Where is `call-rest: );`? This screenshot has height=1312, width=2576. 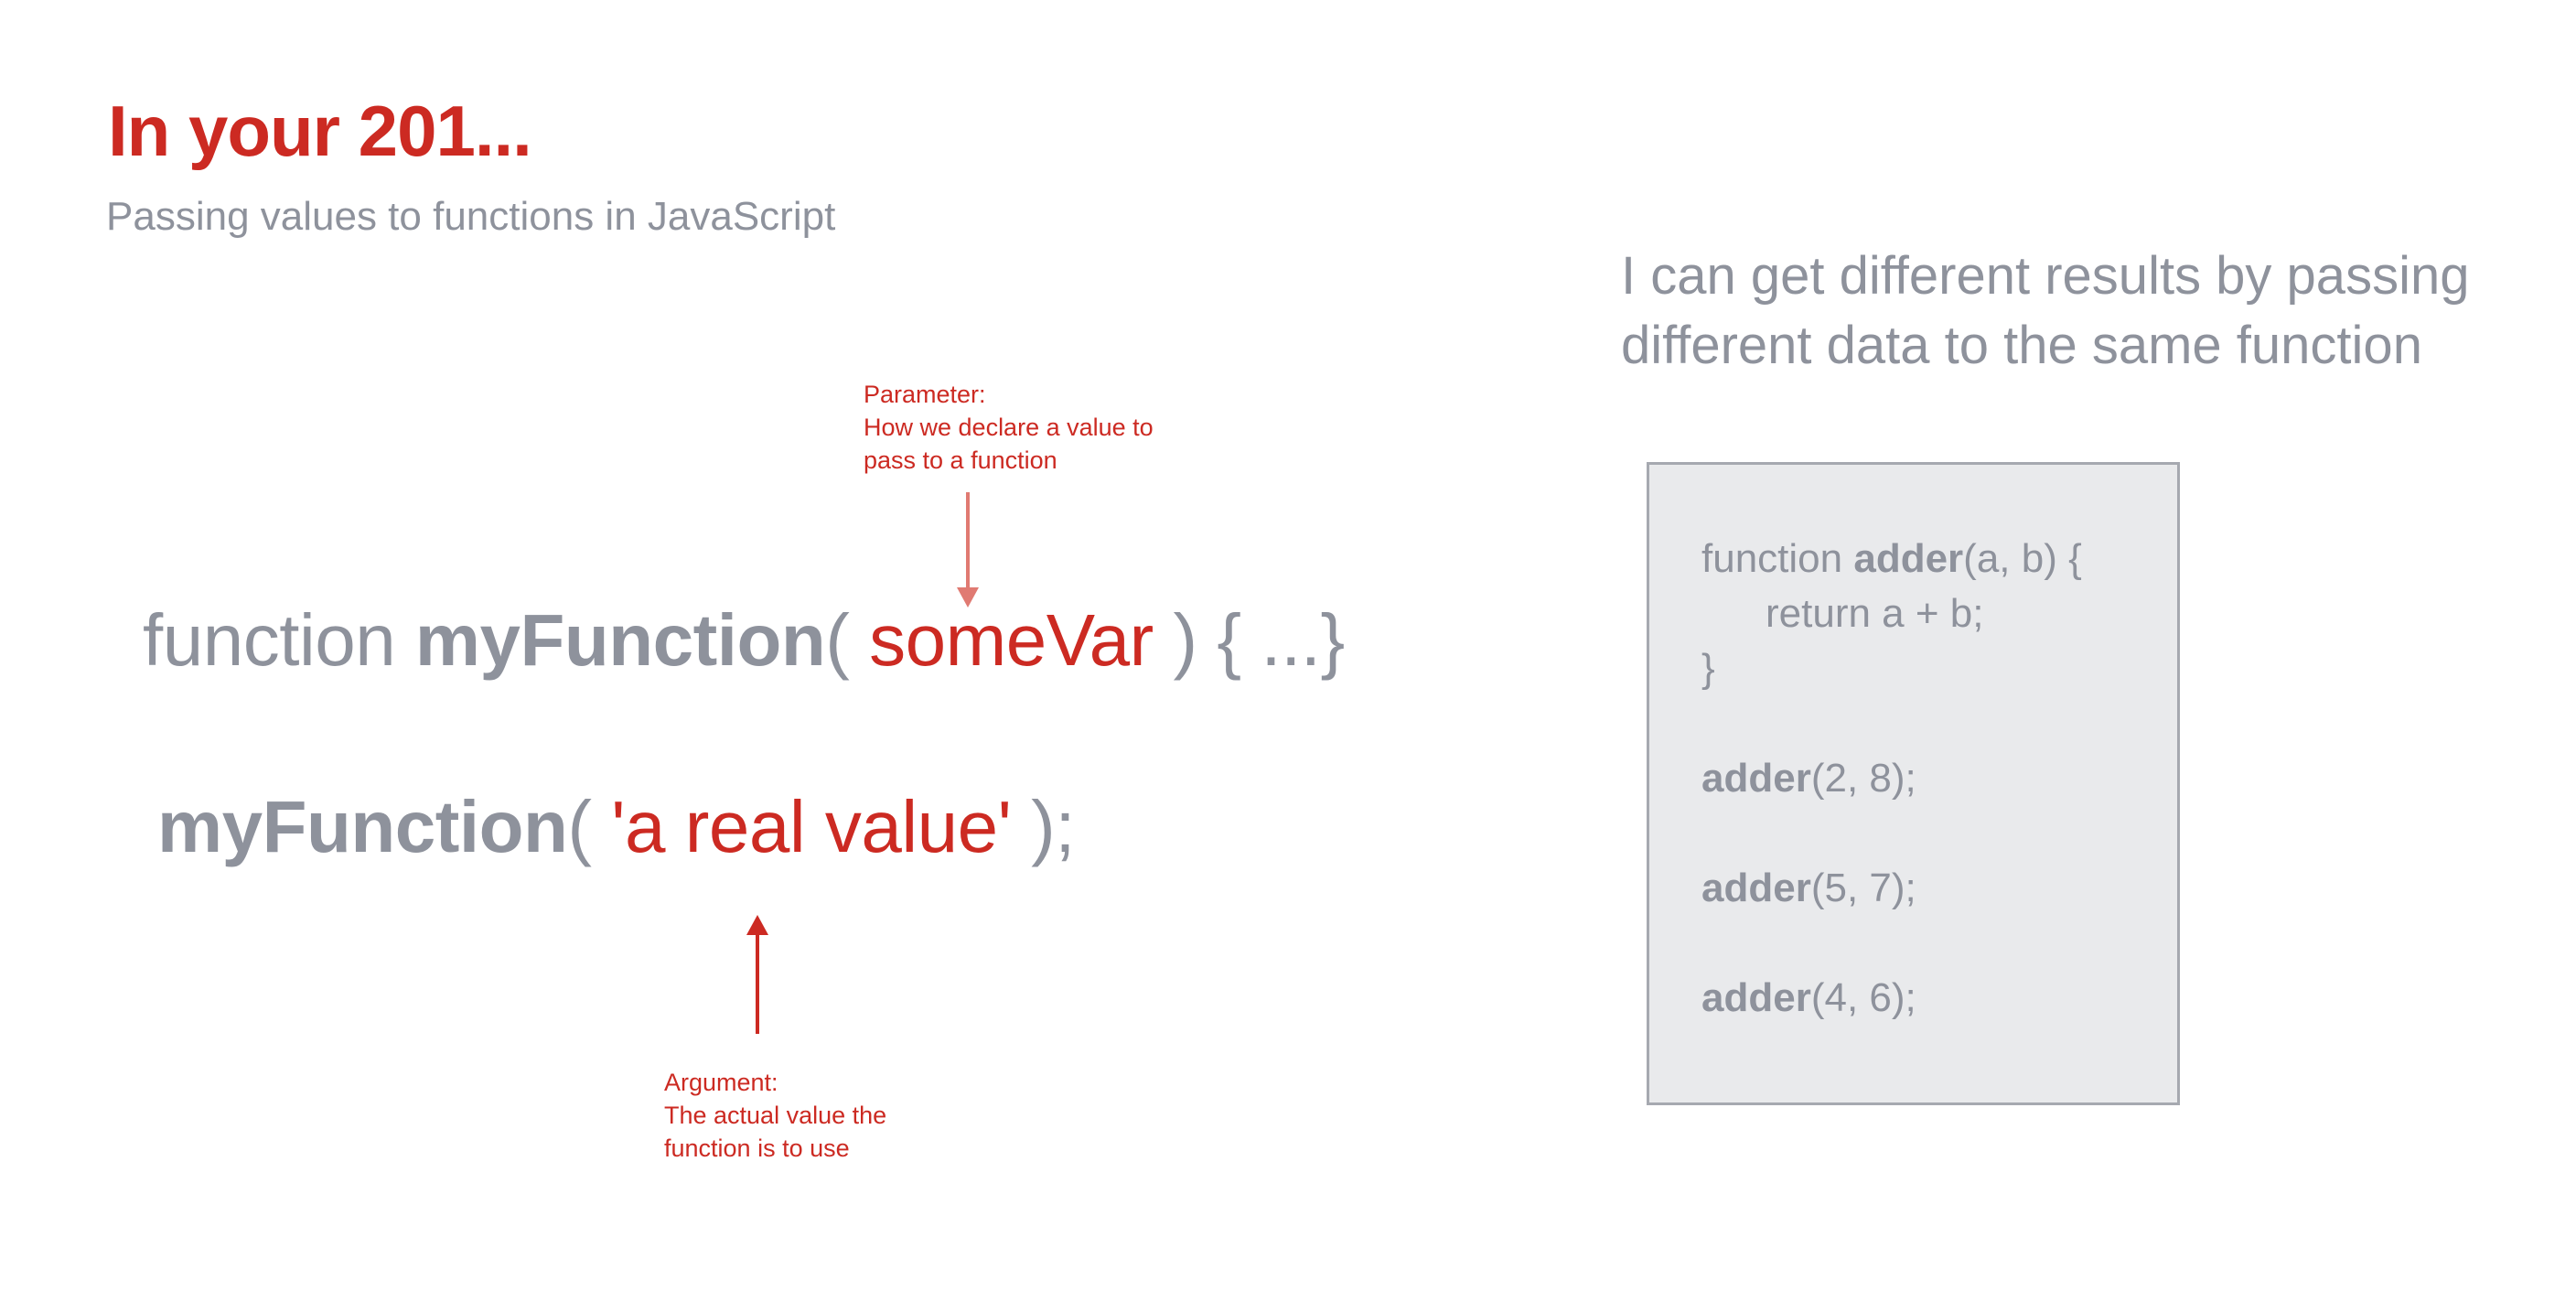
call-rest: ); is located at coordinates (1043, 826).